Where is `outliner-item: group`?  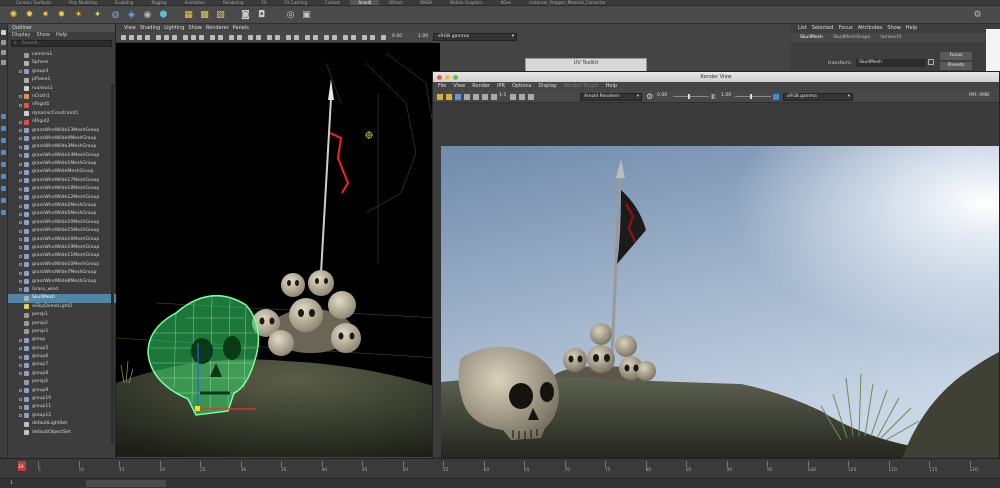
outliner-item: group is located at coordinates (62, 340).